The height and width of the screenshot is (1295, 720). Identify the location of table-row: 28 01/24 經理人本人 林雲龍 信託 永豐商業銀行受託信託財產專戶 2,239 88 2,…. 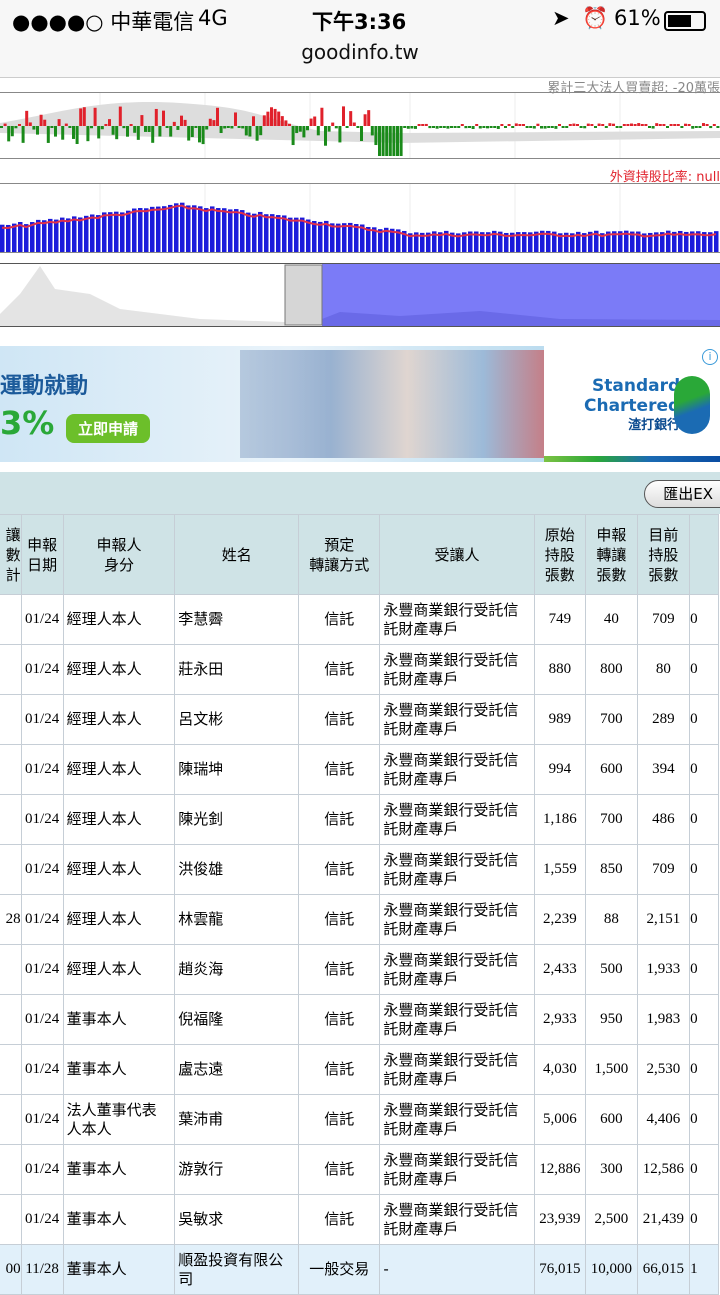
(359, 919).